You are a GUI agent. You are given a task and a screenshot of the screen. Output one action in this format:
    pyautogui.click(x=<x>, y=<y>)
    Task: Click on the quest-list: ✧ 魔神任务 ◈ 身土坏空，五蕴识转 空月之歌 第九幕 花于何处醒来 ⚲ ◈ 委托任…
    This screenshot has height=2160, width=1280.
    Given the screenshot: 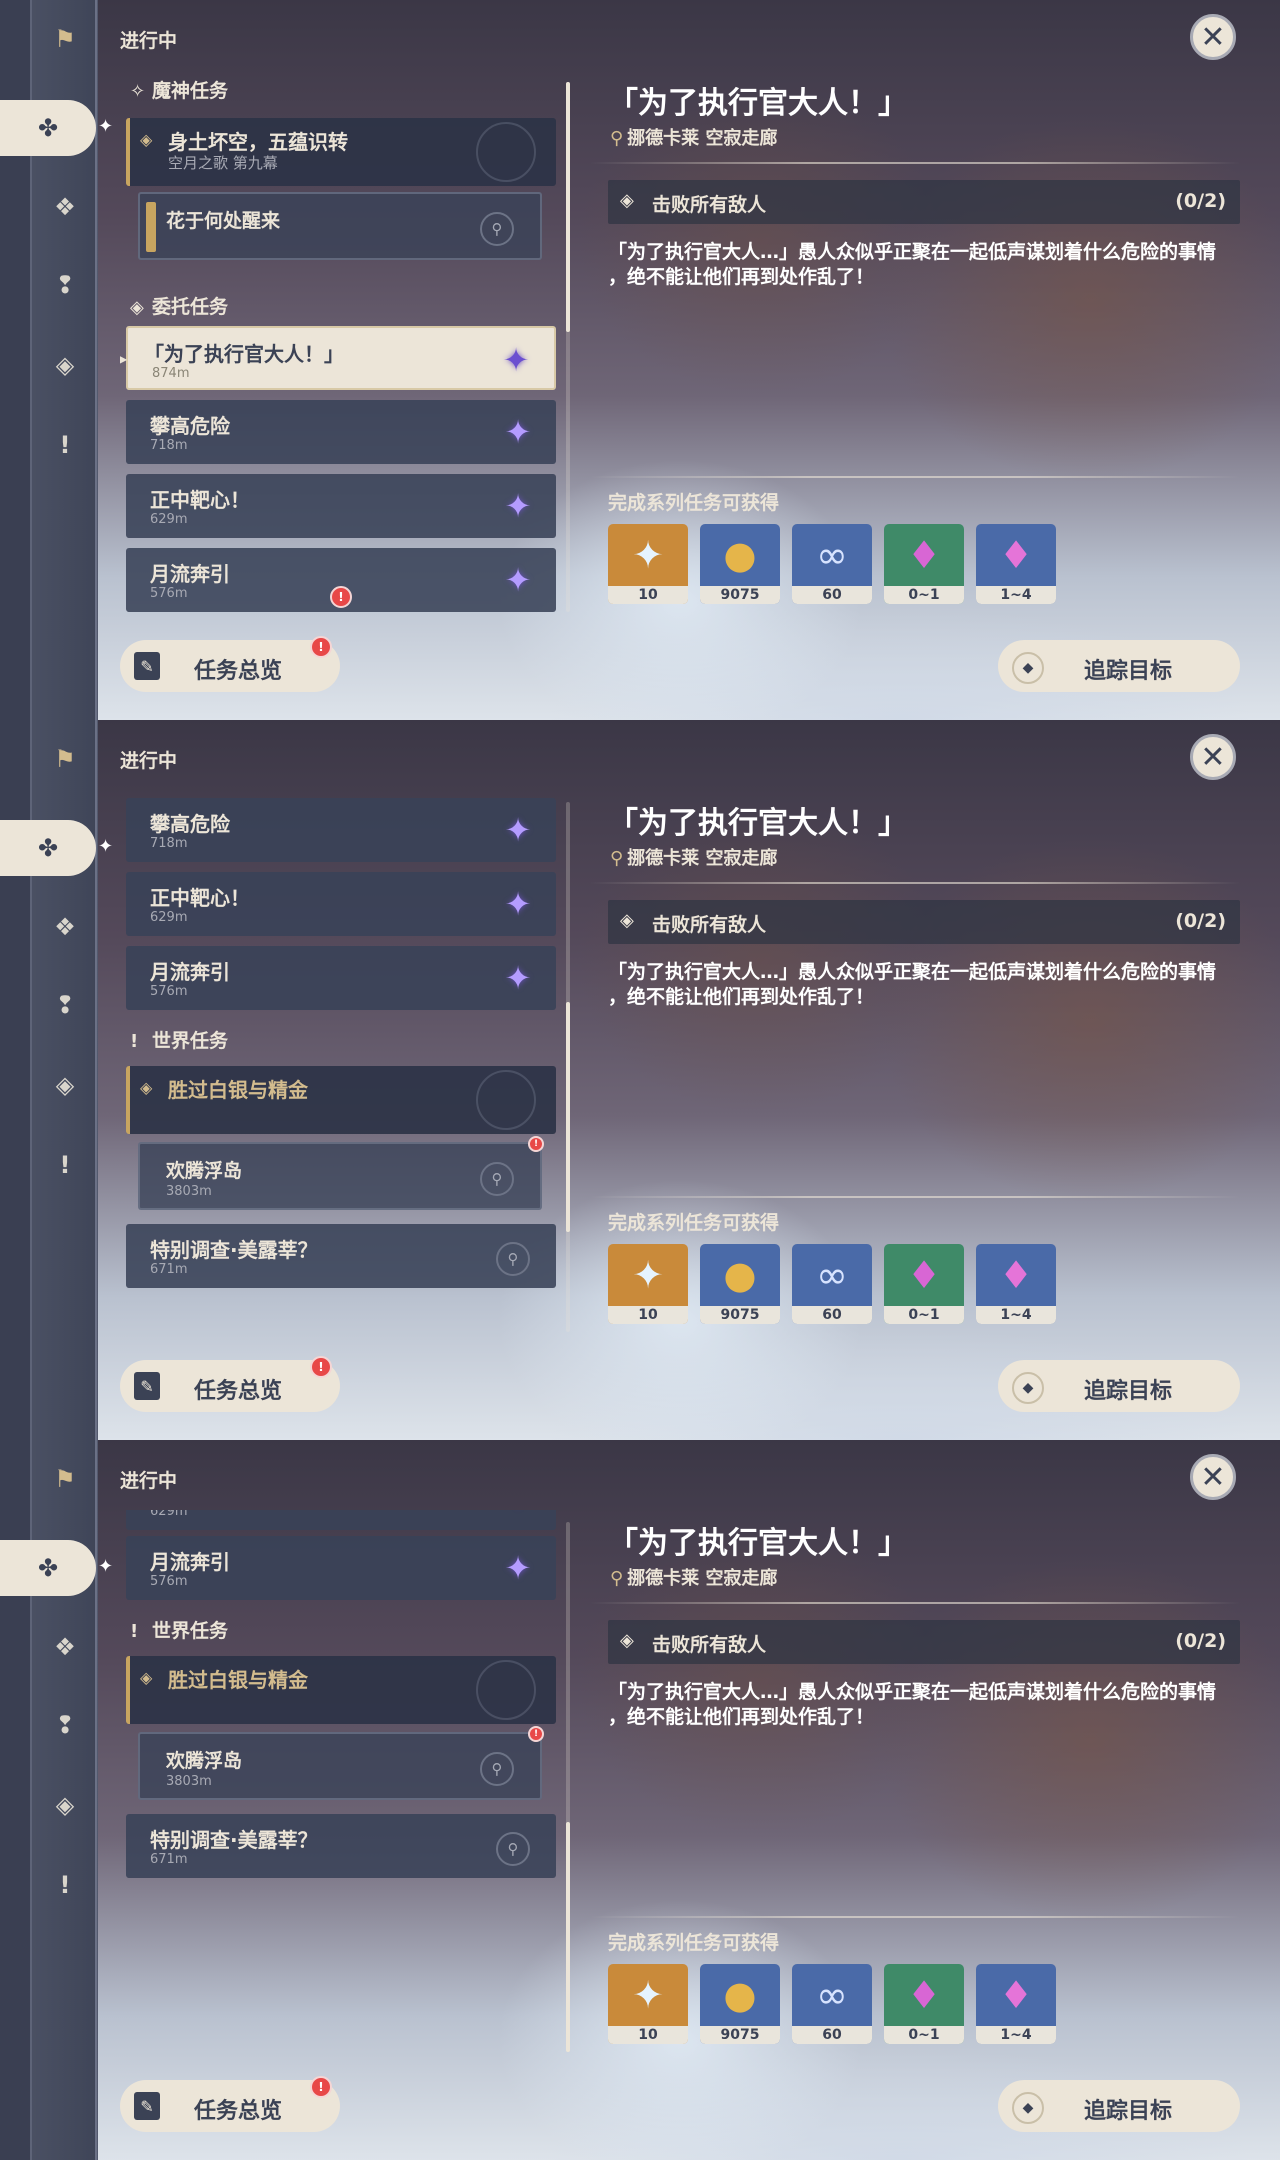 What is the action you would take?
    pyautogui.click(x=340, y=345)
    